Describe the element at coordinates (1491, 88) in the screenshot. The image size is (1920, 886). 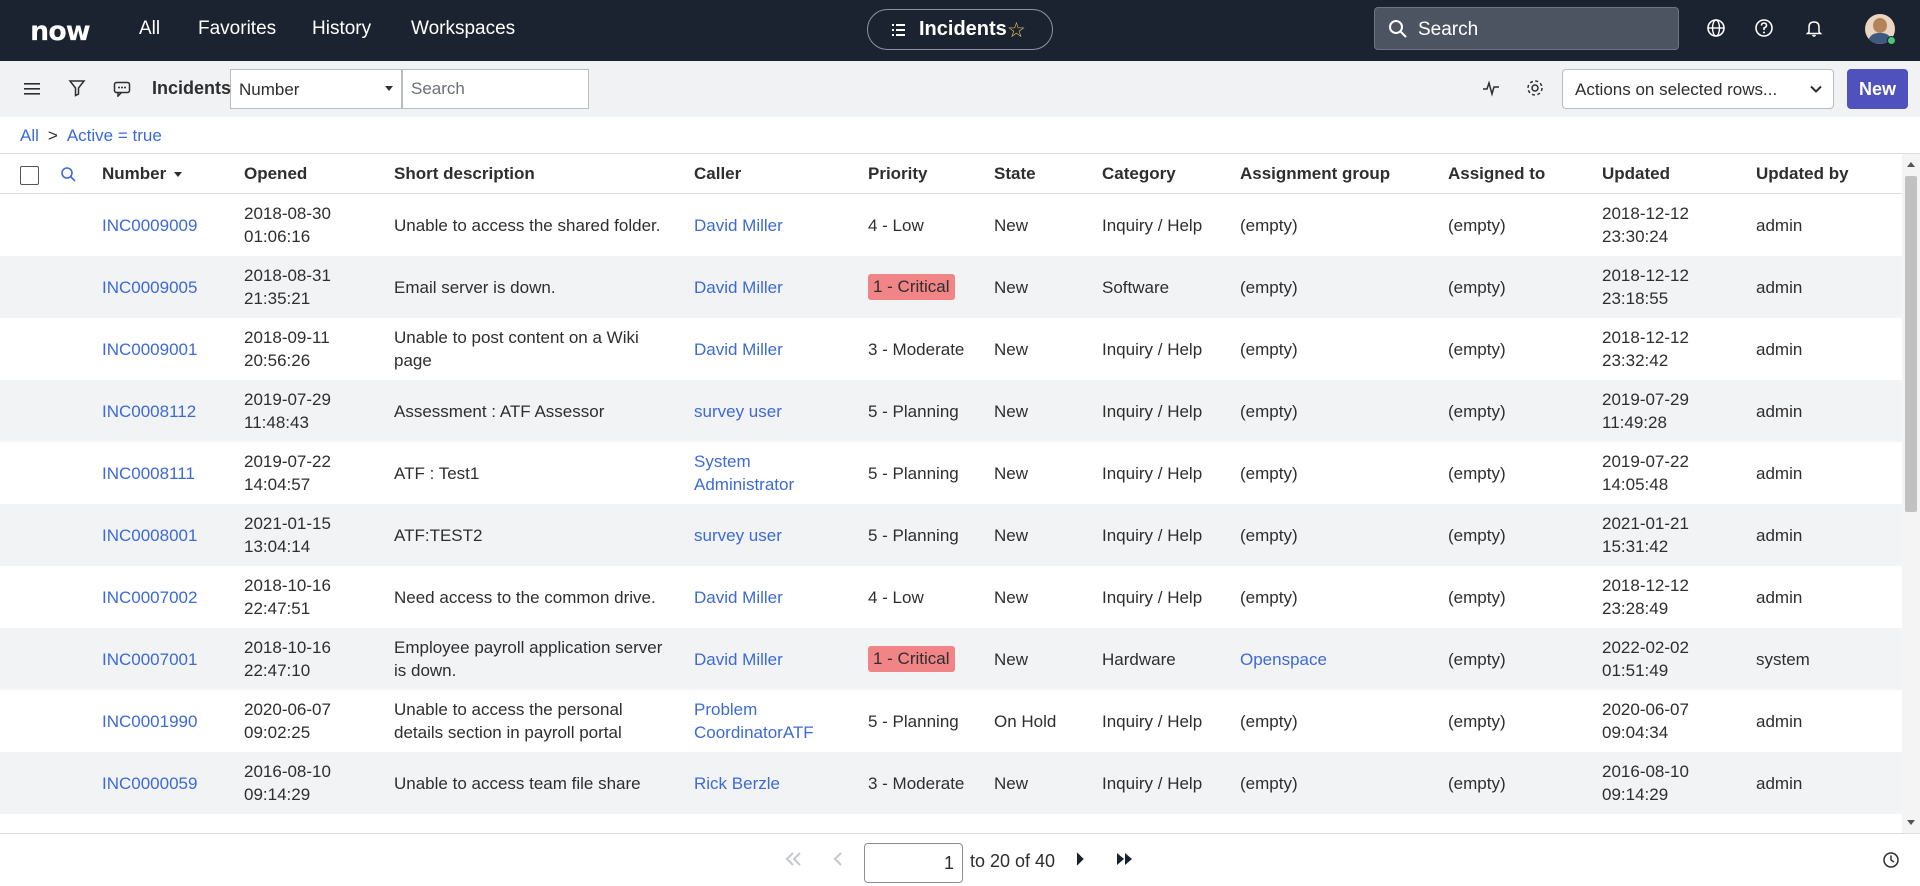
I see `activity-icon` at that location.